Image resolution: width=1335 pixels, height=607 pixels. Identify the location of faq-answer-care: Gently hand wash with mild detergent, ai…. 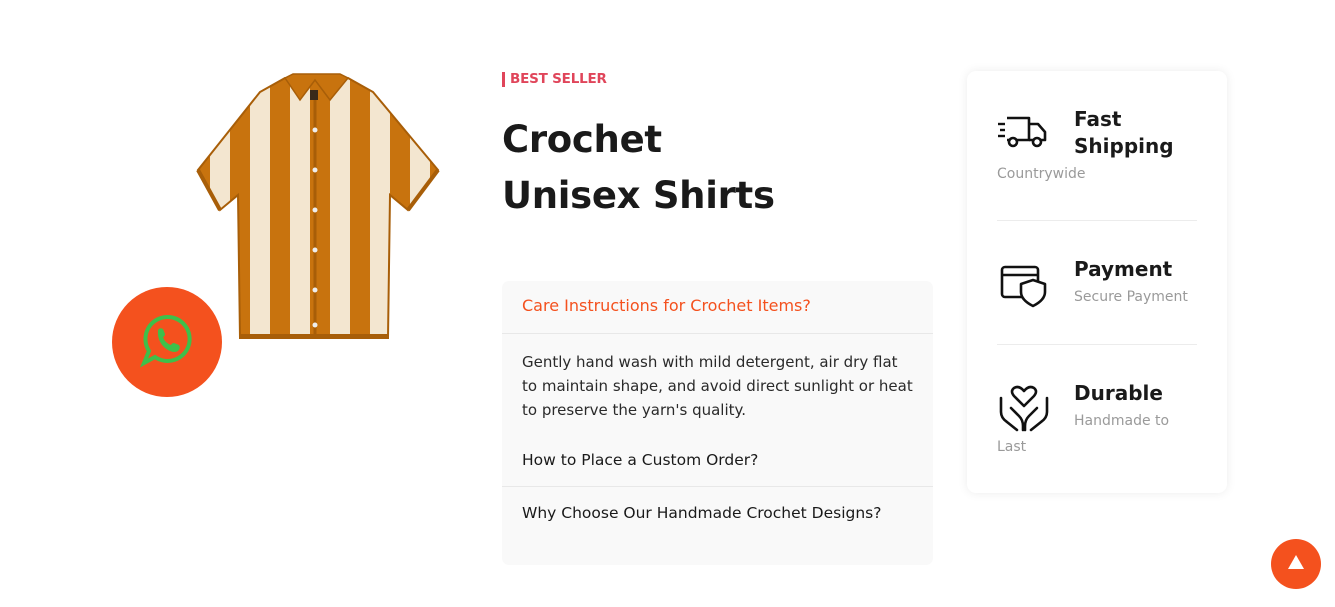
(717, 386).